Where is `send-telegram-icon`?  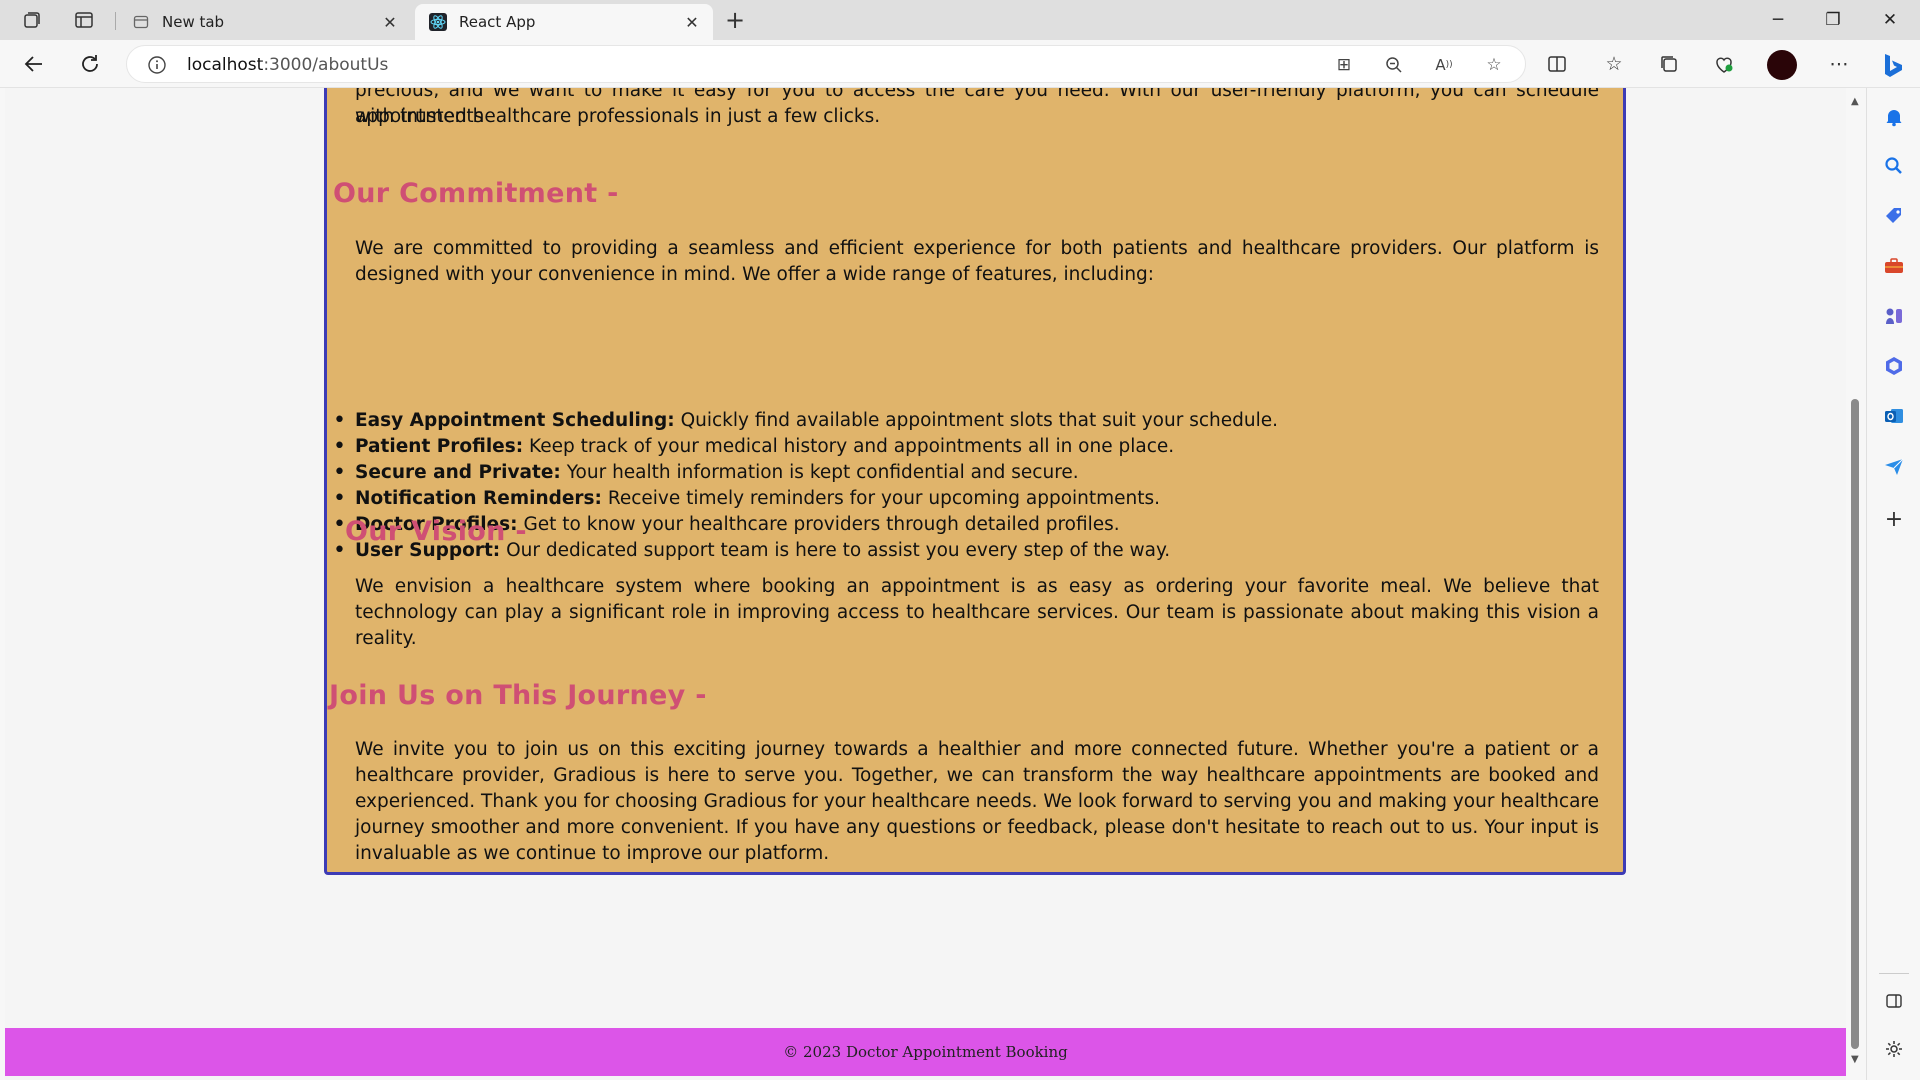 send-telegram-icon is located at coordinates (1894, 466).